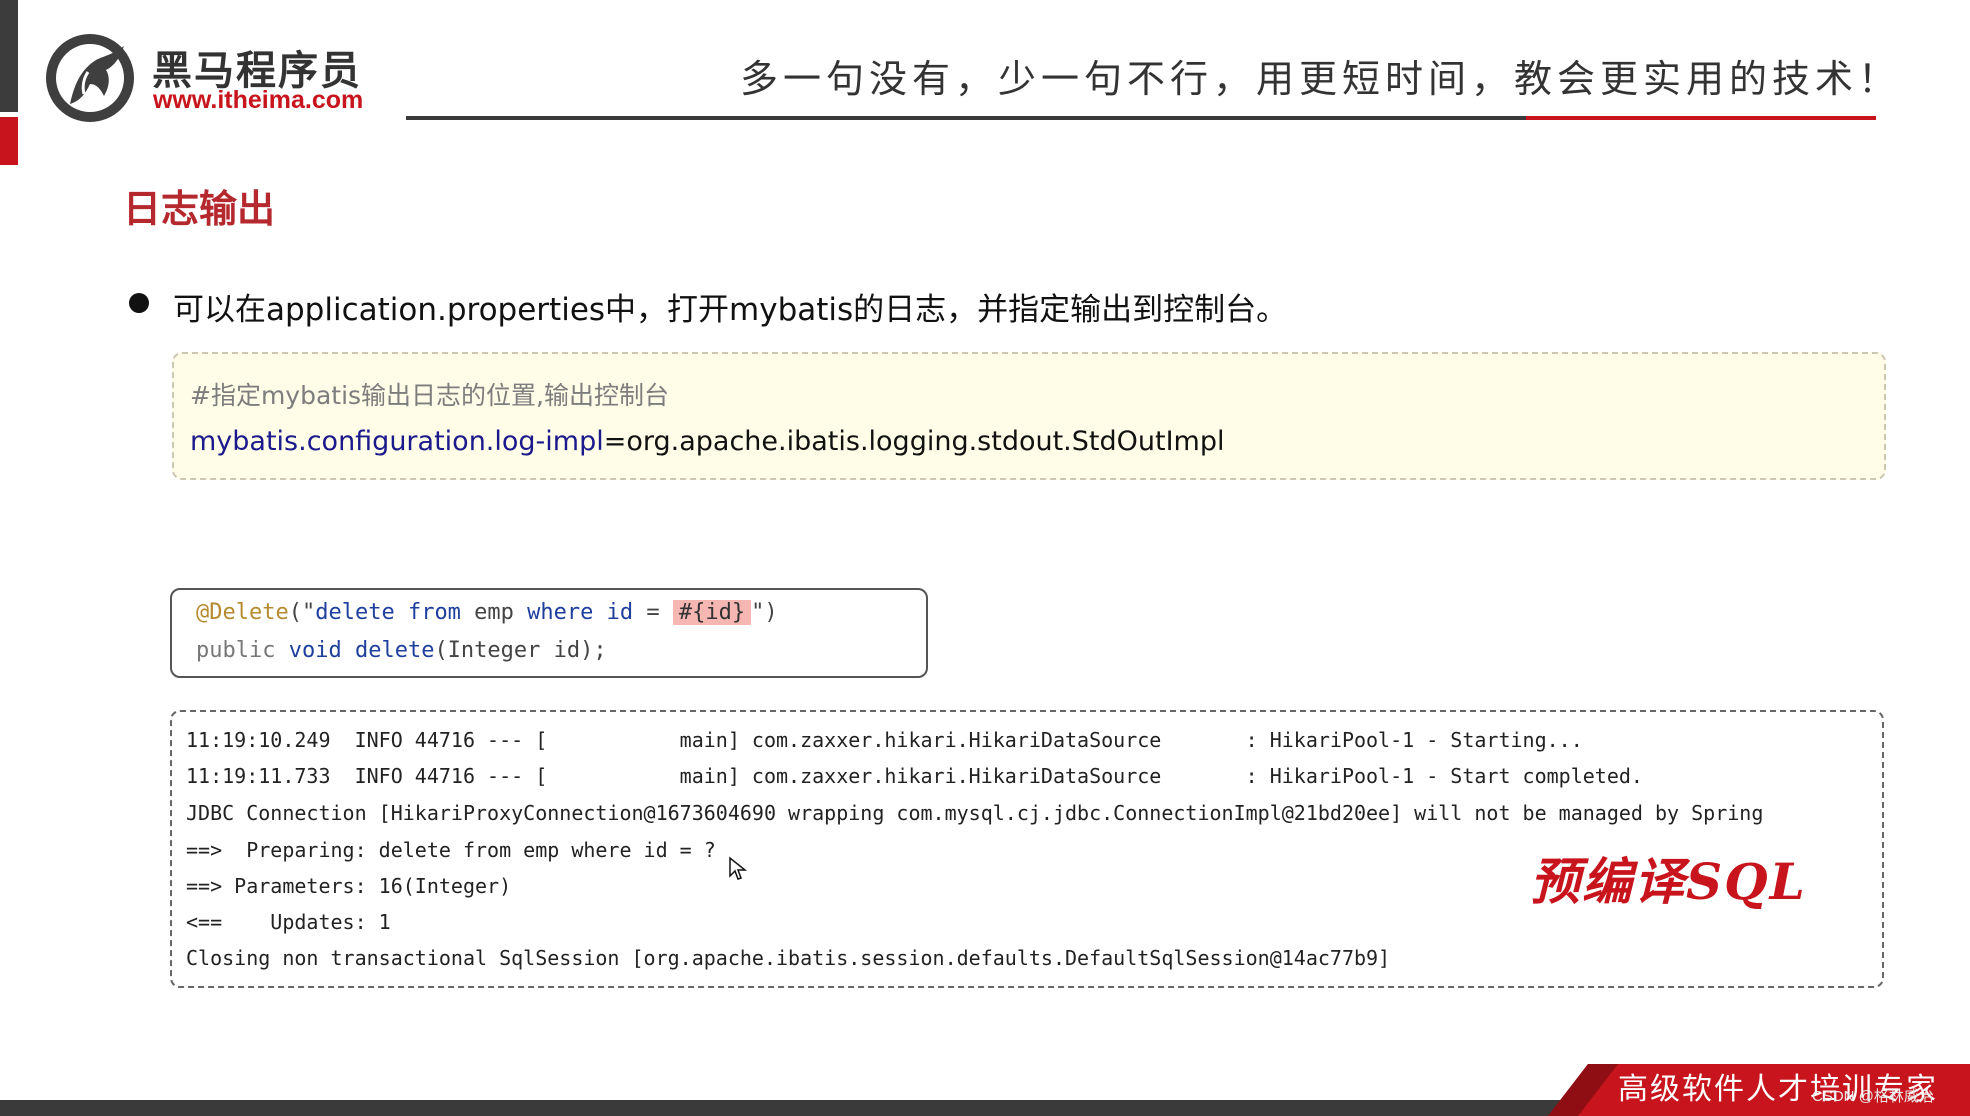 This screenshot has height=1116, width=1970. I want to click on log-line-parameters: ==> Parameters: 16(Integer), so click(349, 886).